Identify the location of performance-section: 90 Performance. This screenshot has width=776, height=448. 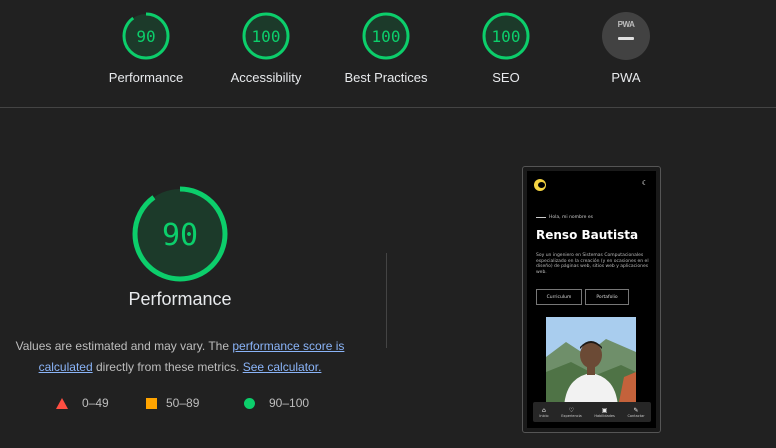
(180, 247).